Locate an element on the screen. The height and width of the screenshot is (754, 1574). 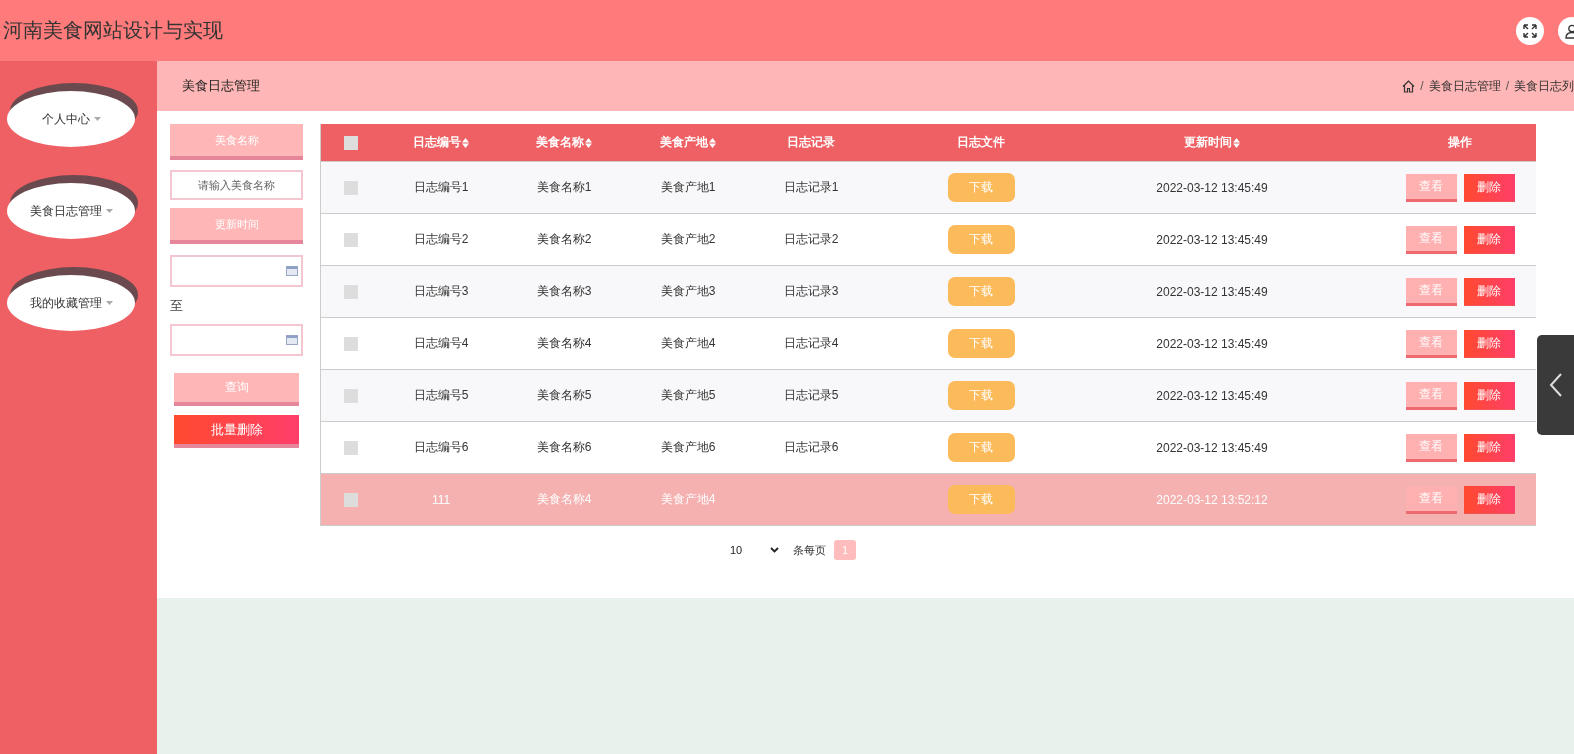
column-header: 更新时间 is located at coordinates (1212, 142).